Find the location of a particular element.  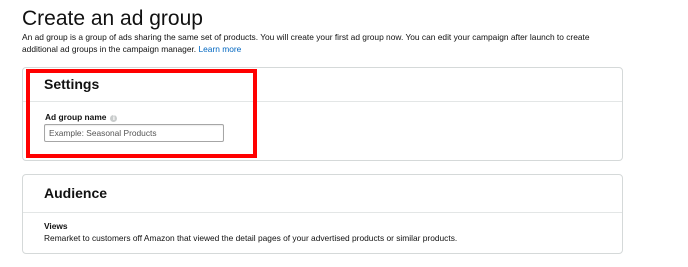

ad-group-name-label: Ad group name i is located at coordinates (81, 117).